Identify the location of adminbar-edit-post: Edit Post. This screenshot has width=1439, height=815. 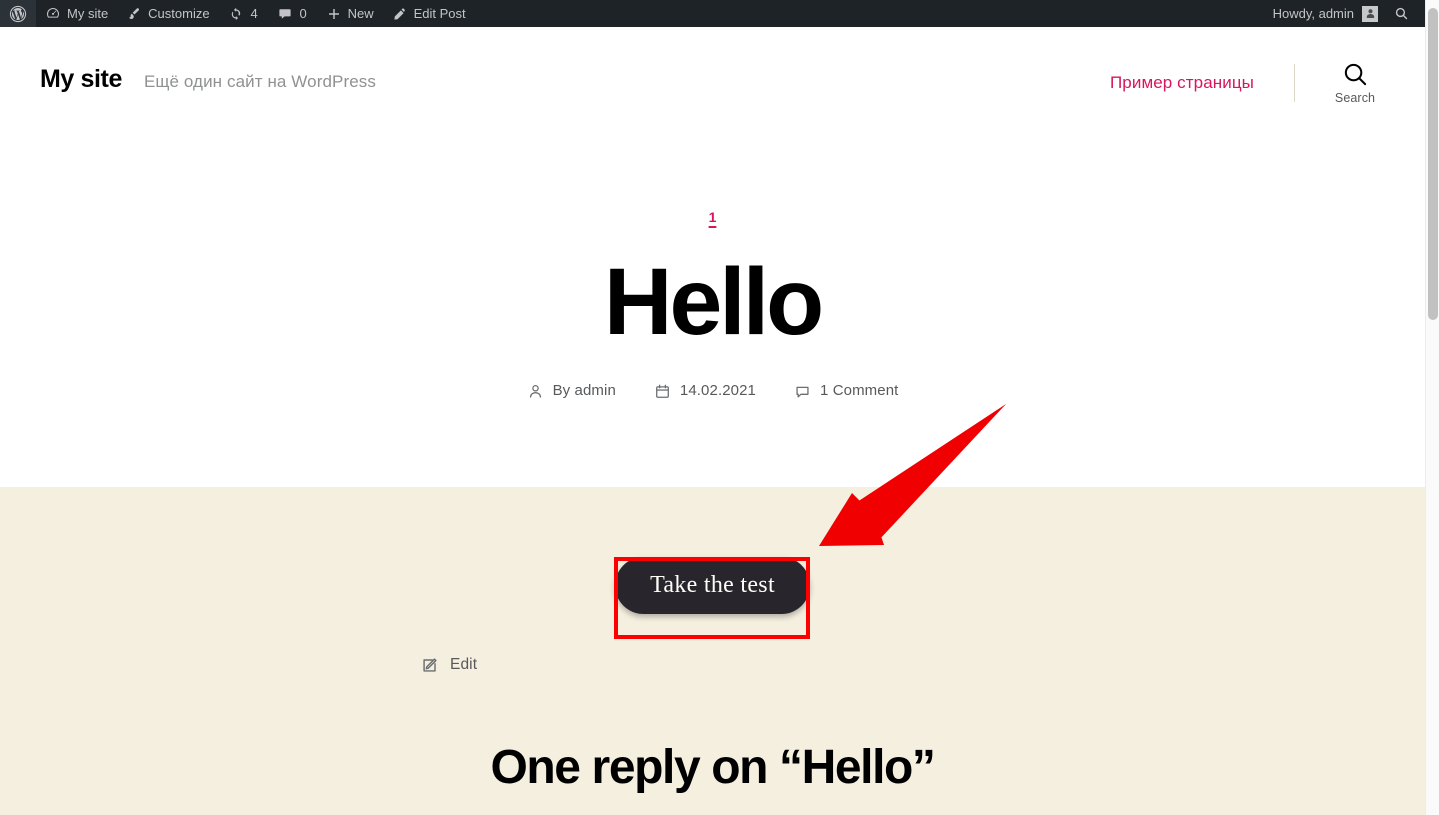
(429, 13).